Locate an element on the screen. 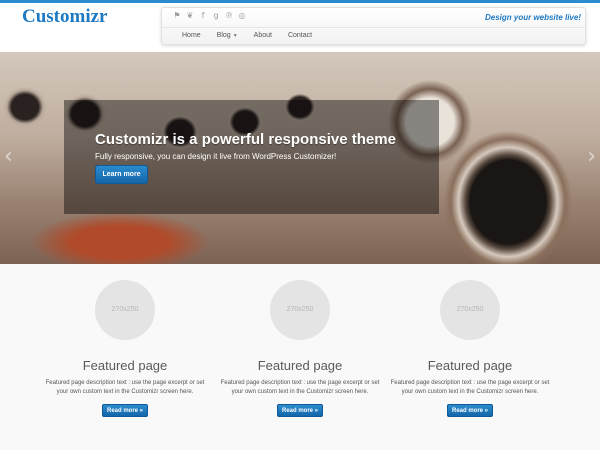 This screenshot has width=600, height=450. menu-item-label: Home is located at coordinates (191, 35).